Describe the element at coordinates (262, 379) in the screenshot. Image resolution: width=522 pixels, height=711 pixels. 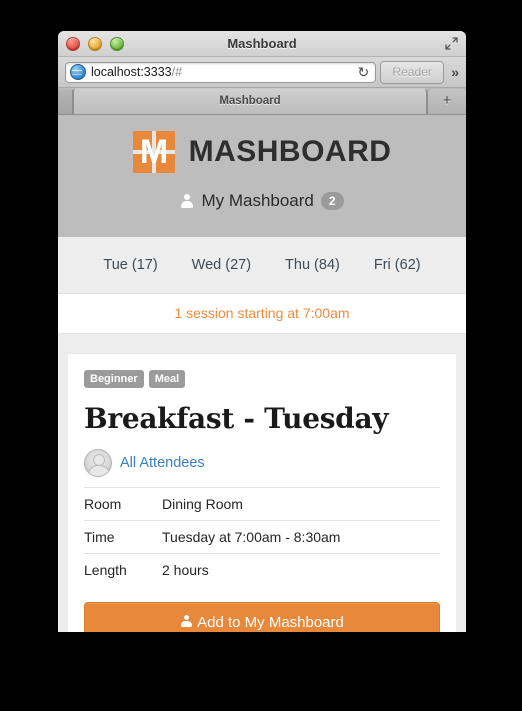
I see `session-badges: Beginner Meal` at that location.